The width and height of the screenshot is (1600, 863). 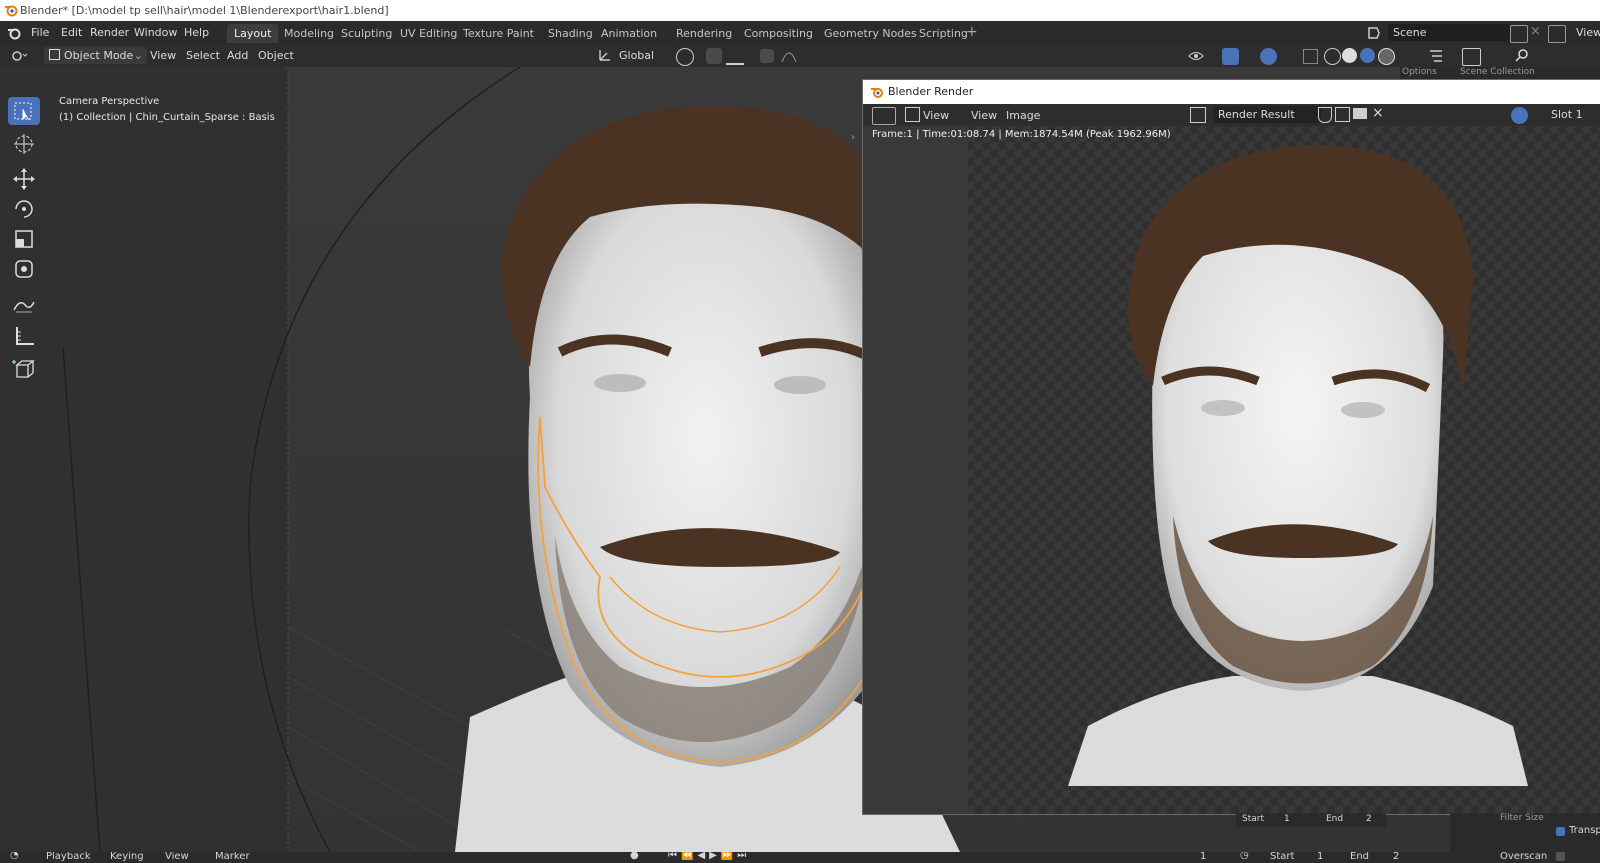 What do you see at coordinates (1325, 115) in the screenshot?
I see `fake-user-shield-icon` at bounding box center [1325, 115].